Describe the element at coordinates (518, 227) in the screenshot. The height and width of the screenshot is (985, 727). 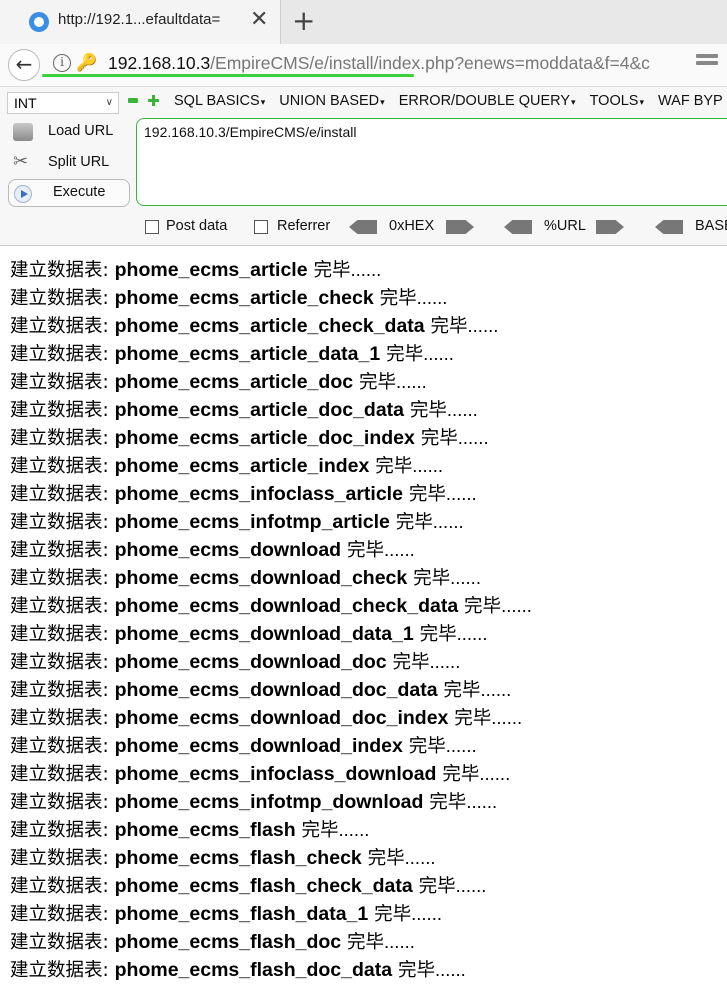
I see `url-decode-arrow-icon` at that location.